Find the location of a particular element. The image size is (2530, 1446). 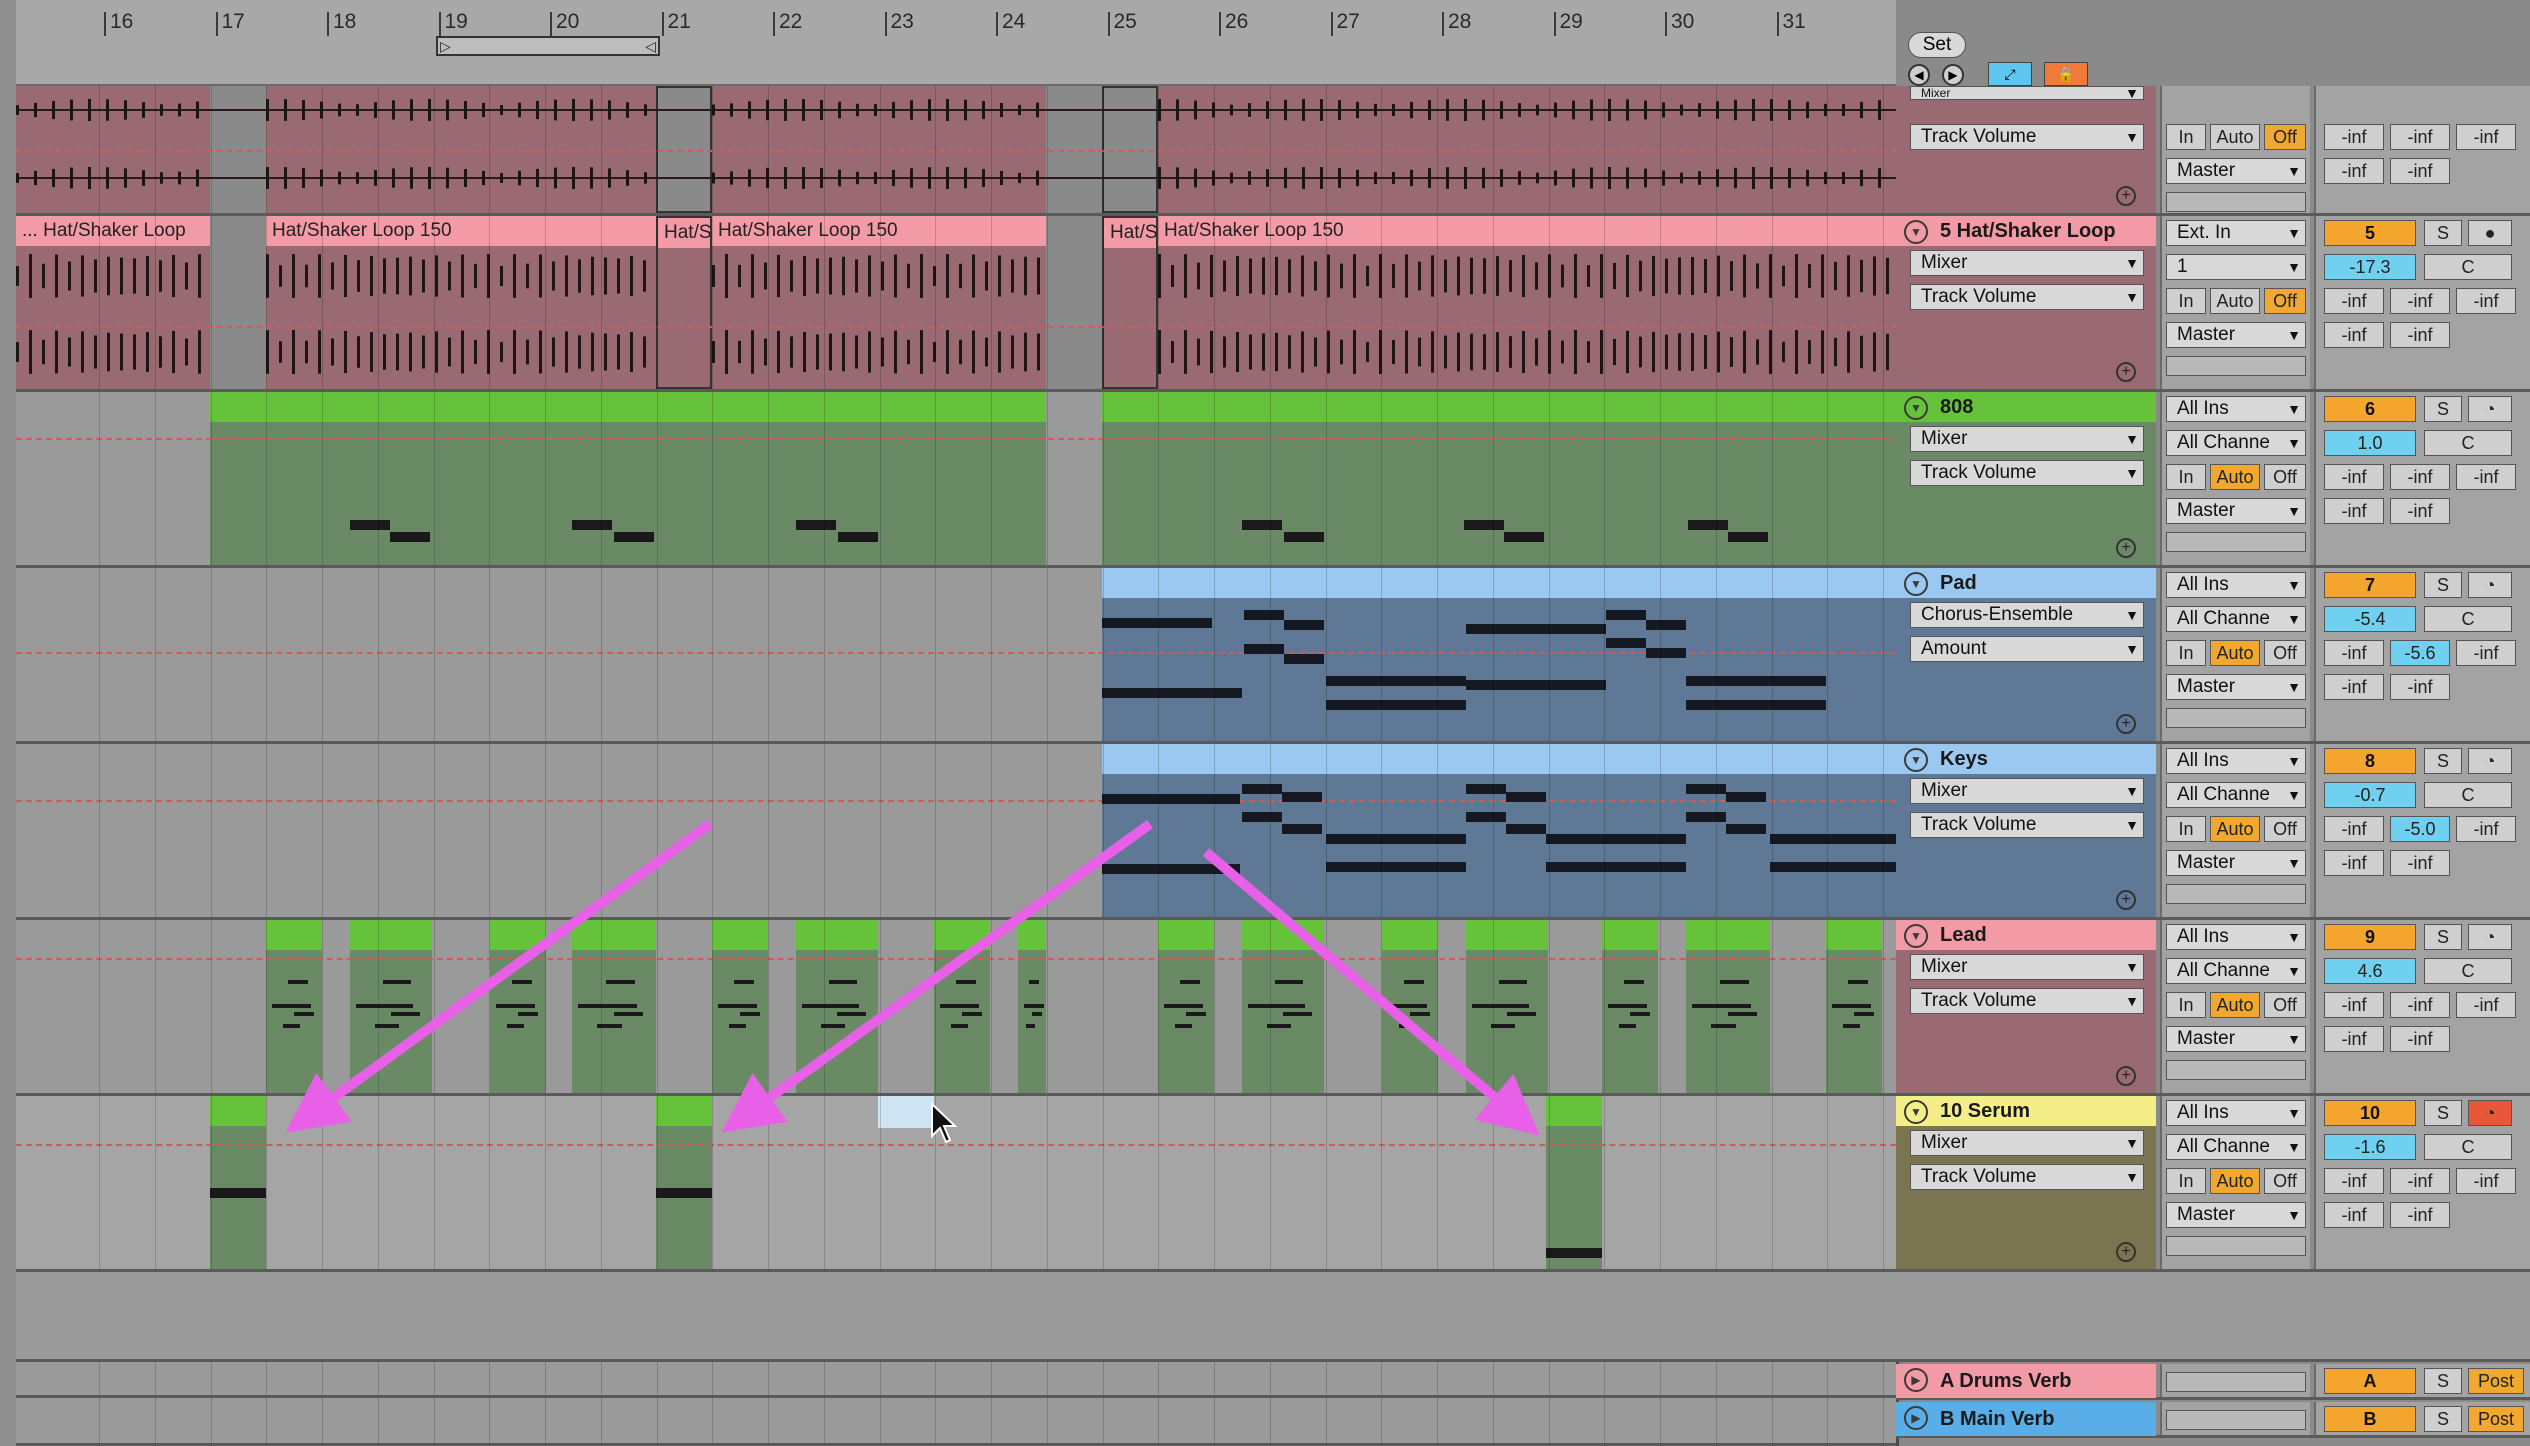

midi-clip-serum is located at coordinates (684, 1182).